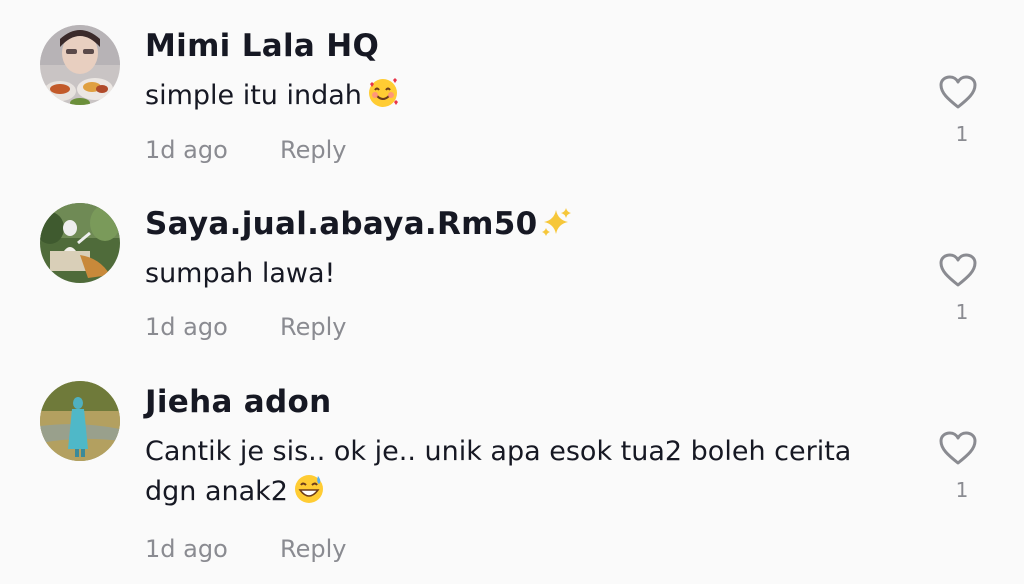 This screenshot has width=1024, height=584. I want to click on username-text: Jieha adon, so click(238, 402).